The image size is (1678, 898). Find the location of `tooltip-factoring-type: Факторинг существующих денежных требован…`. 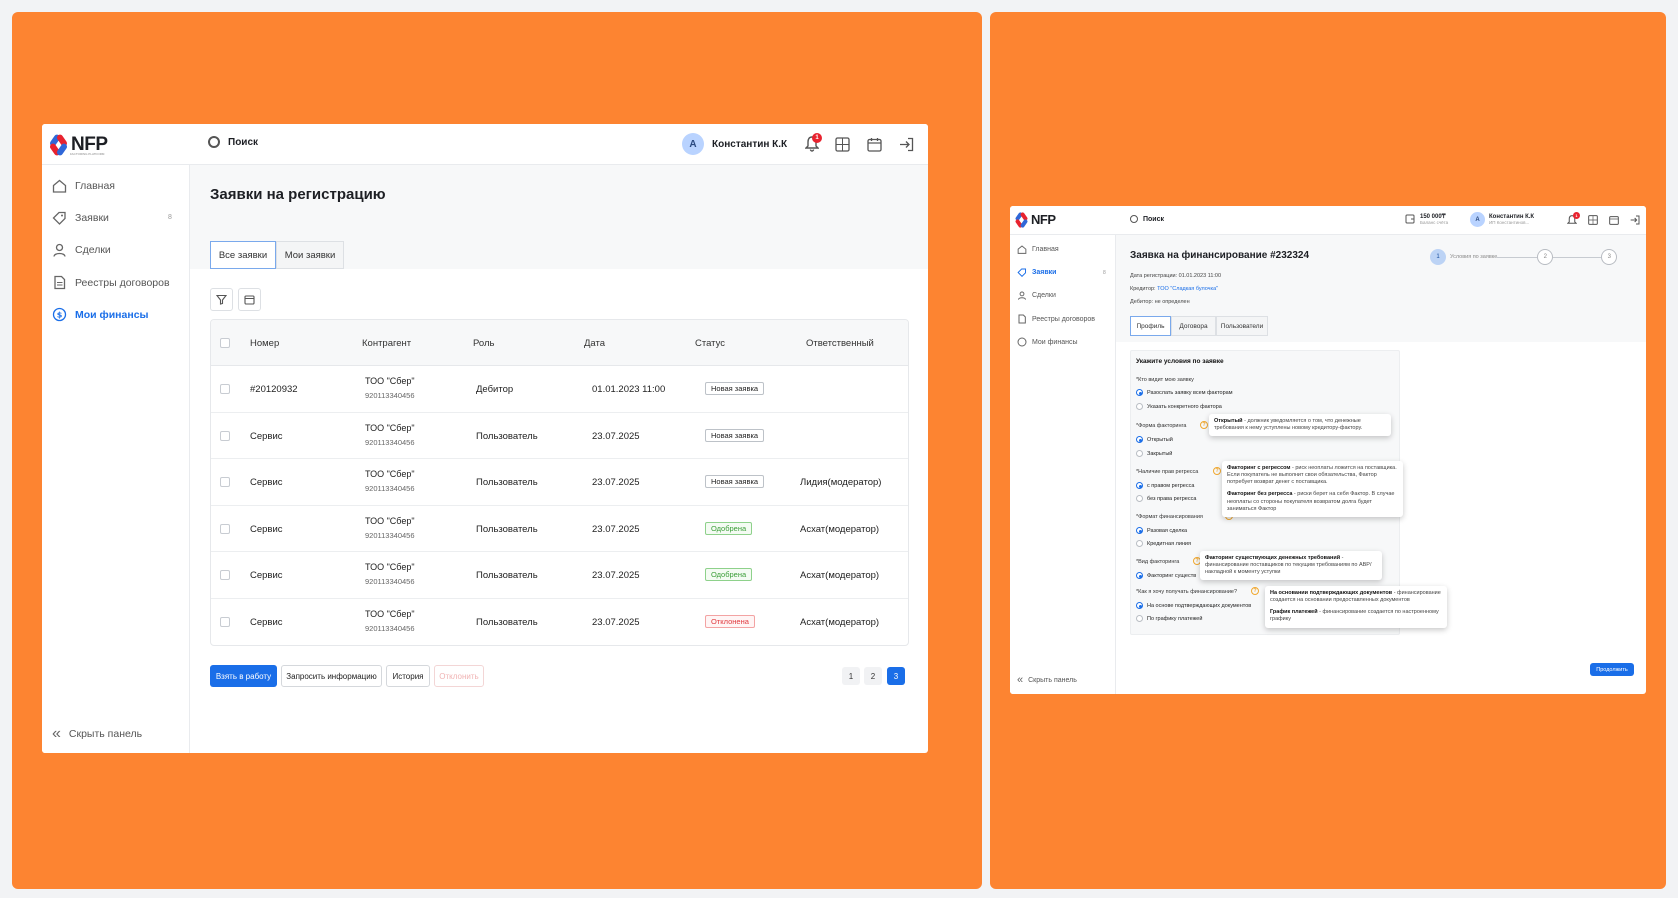

tooltip-factoring-type: Факторинг существующих денежных требован… is located at coordinates (1291, 566).